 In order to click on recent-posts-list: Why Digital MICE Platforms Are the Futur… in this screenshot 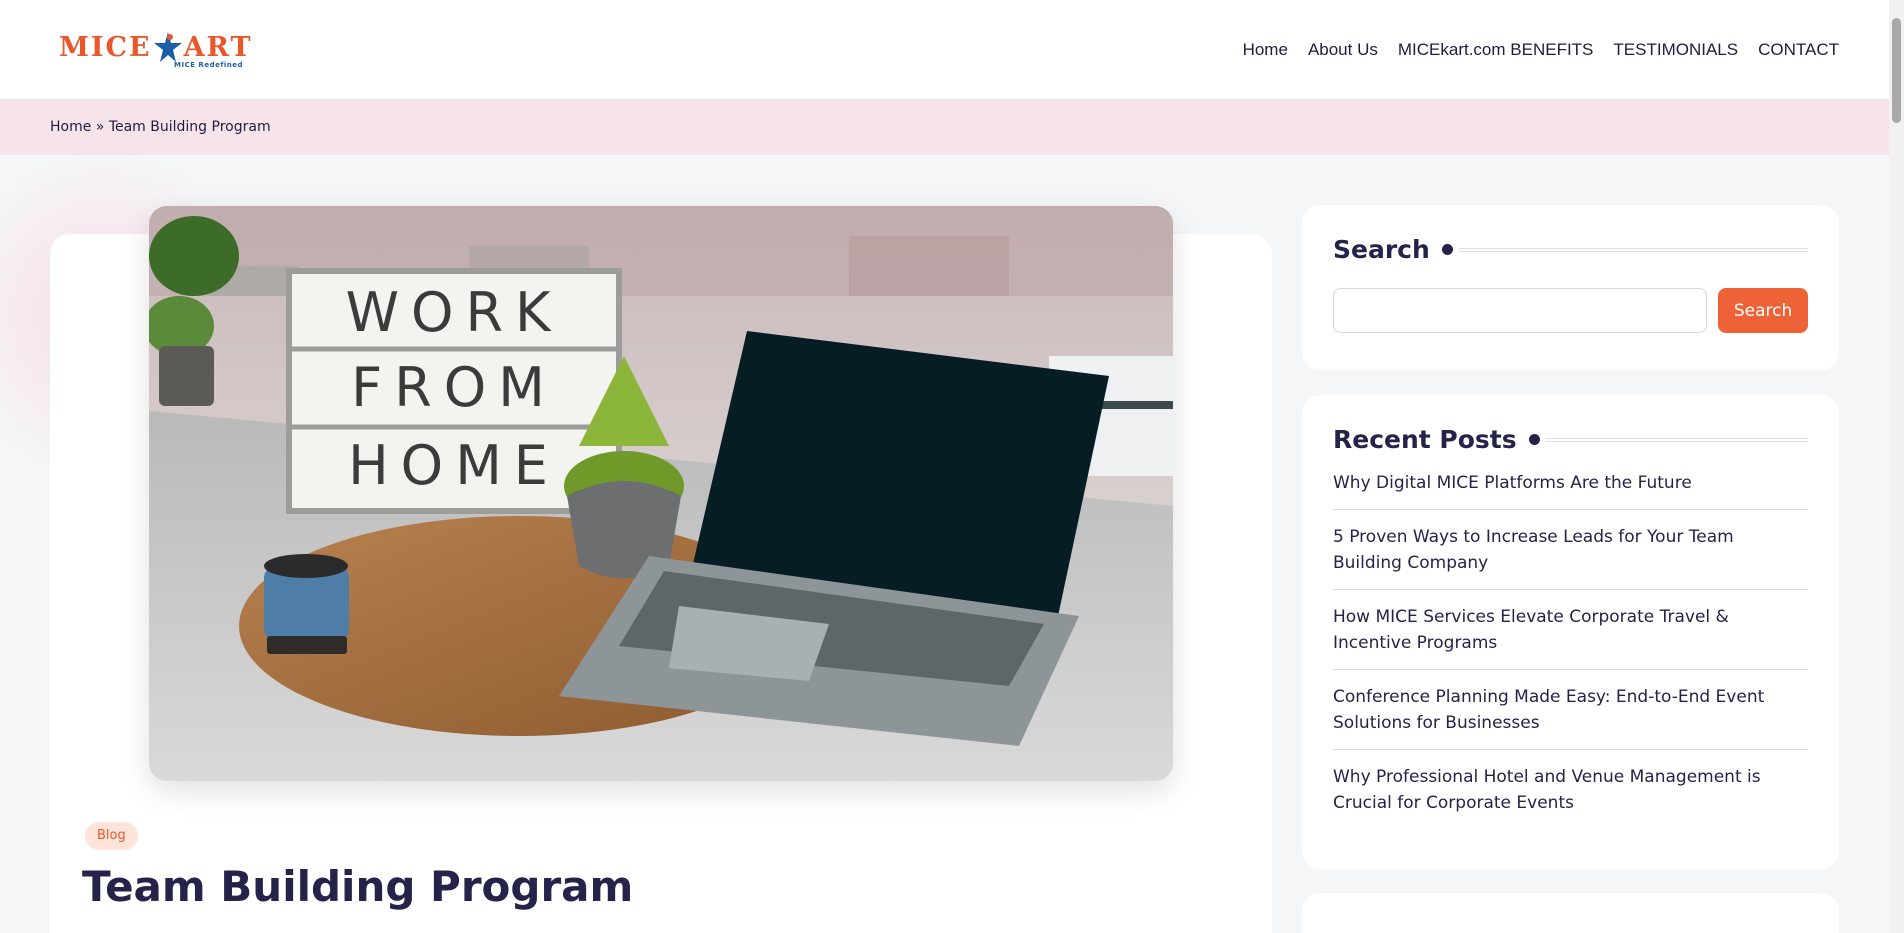, I will do `click(1570, 649)`.